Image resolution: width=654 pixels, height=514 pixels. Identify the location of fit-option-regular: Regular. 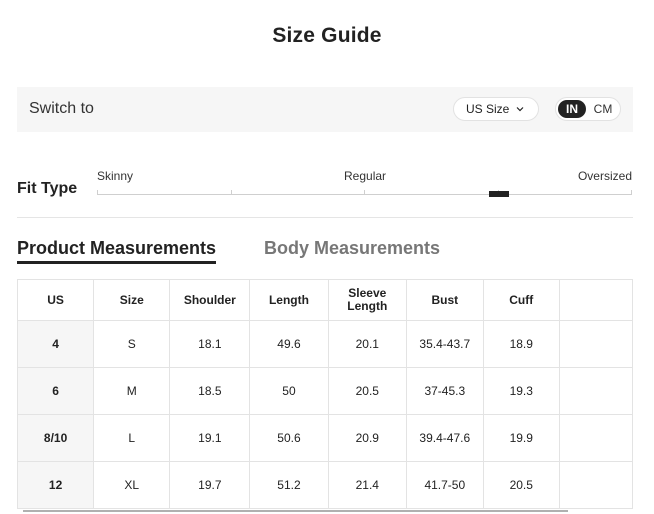
(365, 176).